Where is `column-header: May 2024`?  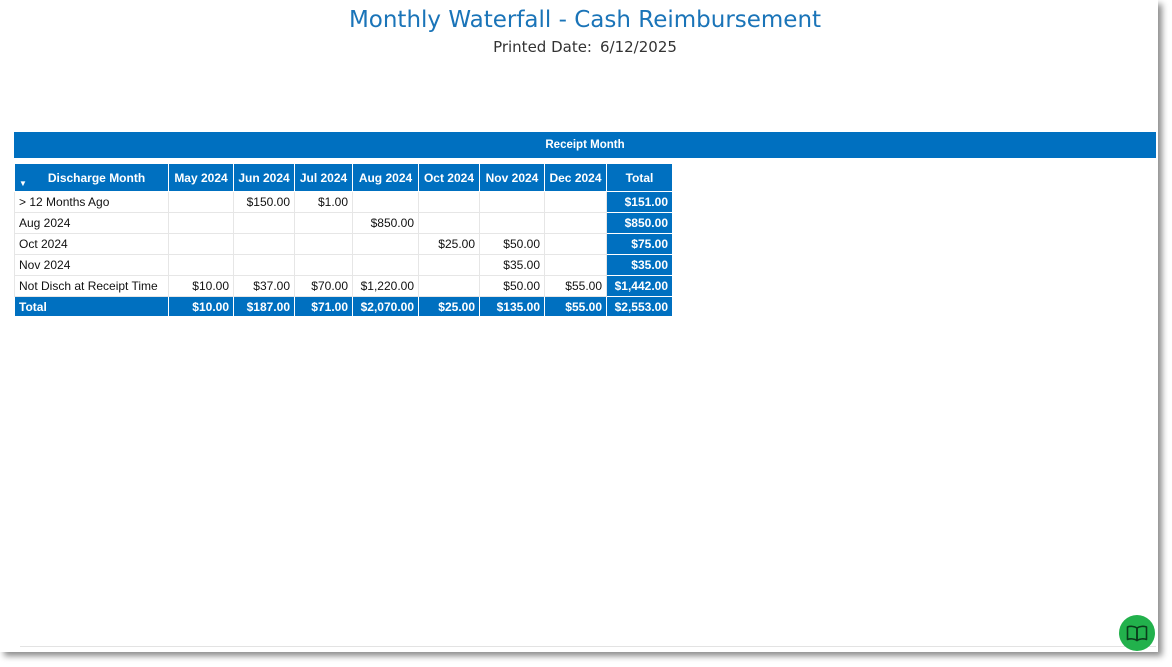 column-header: May 2024 is located at coordinates (201, 177).